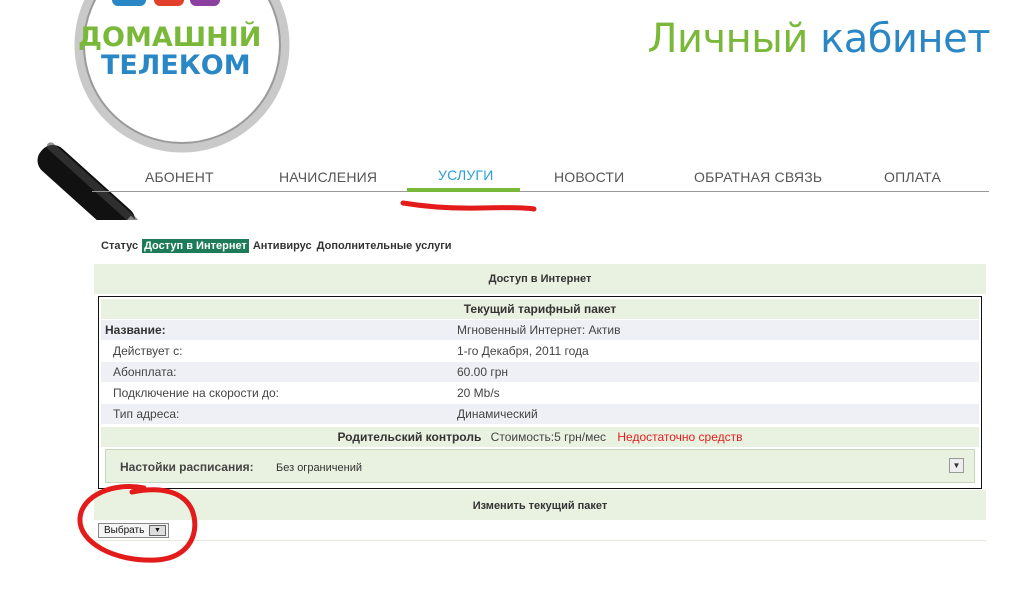 This screenshot has height=594, width=1026. What do you see at coordinates (540, 309) in the screenshot?
I see `tariff-header: Текущий тарифный пакет` at bounding box center [540, 309].